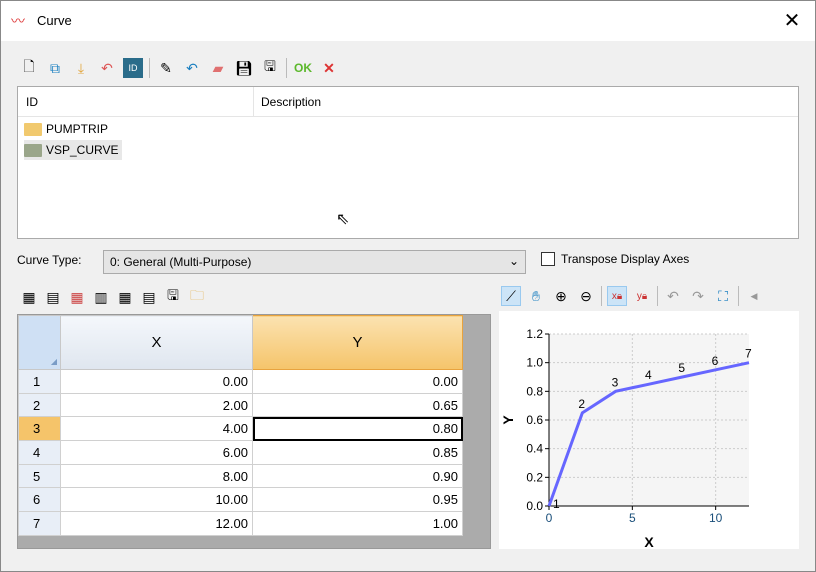 The height and width of the screenshot is (572, 816). I want to click on y-tick-label: 0.0, so click(534, 506).